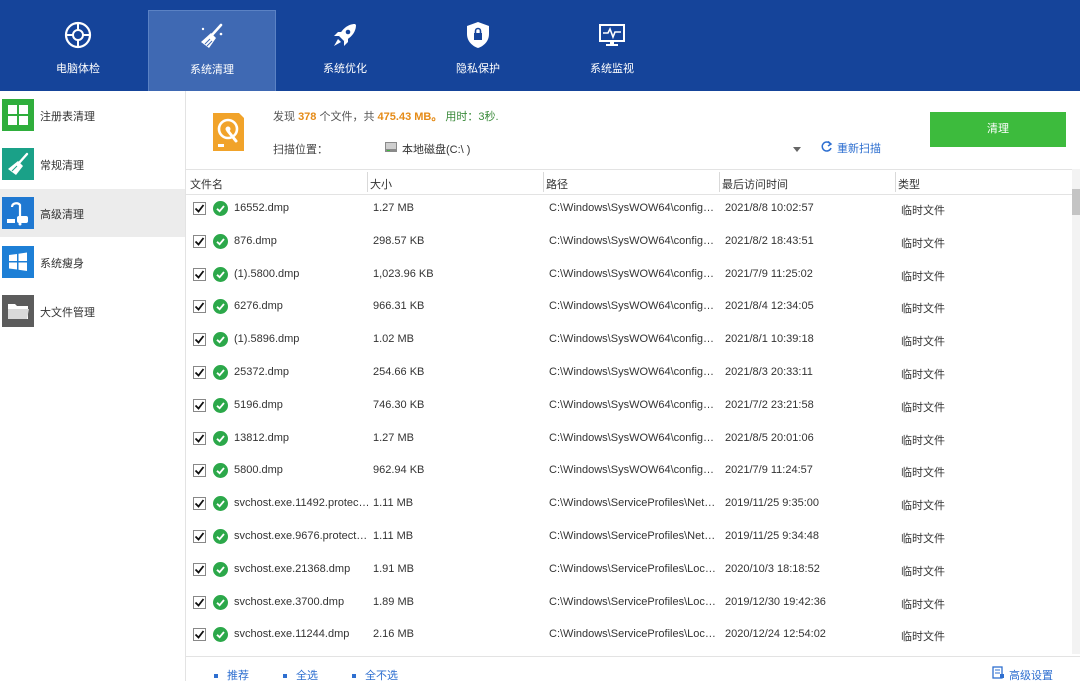 The image size is (1080, 681). I want to click on bullet-icon, so click(354, 676).